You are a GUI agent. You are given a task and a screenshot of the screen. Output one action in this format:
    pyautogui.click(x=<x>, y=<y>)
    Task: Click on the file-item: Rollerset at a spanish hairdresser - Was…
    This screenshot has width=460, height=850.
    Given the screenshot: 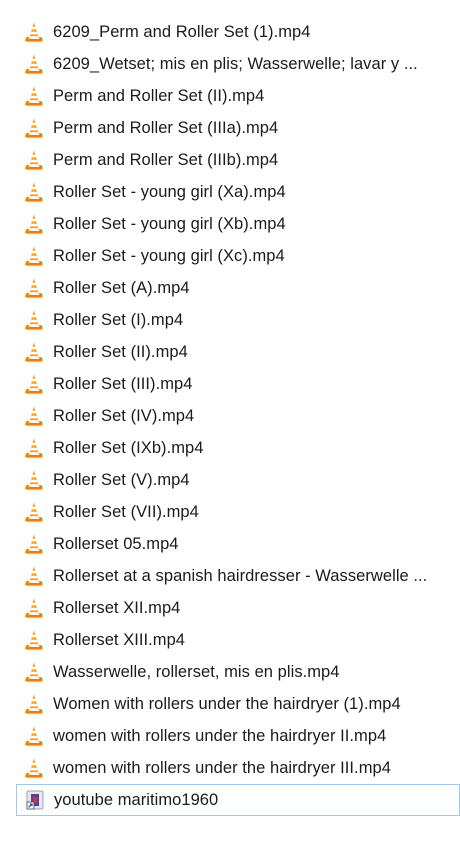 What is the action you would take?
    pyautogui.click(x=238, y=576)
    